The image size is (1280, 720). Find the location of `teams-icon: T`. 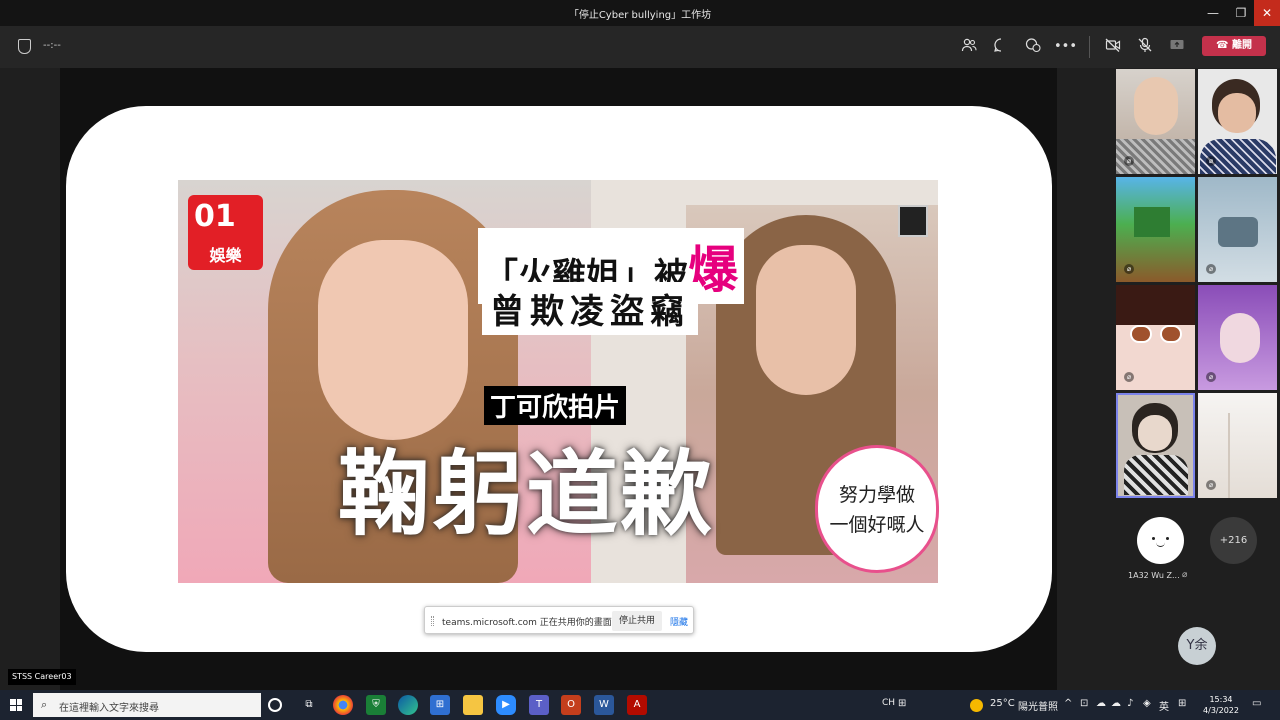

teams-icon: T is located at coordinates (539, 705).